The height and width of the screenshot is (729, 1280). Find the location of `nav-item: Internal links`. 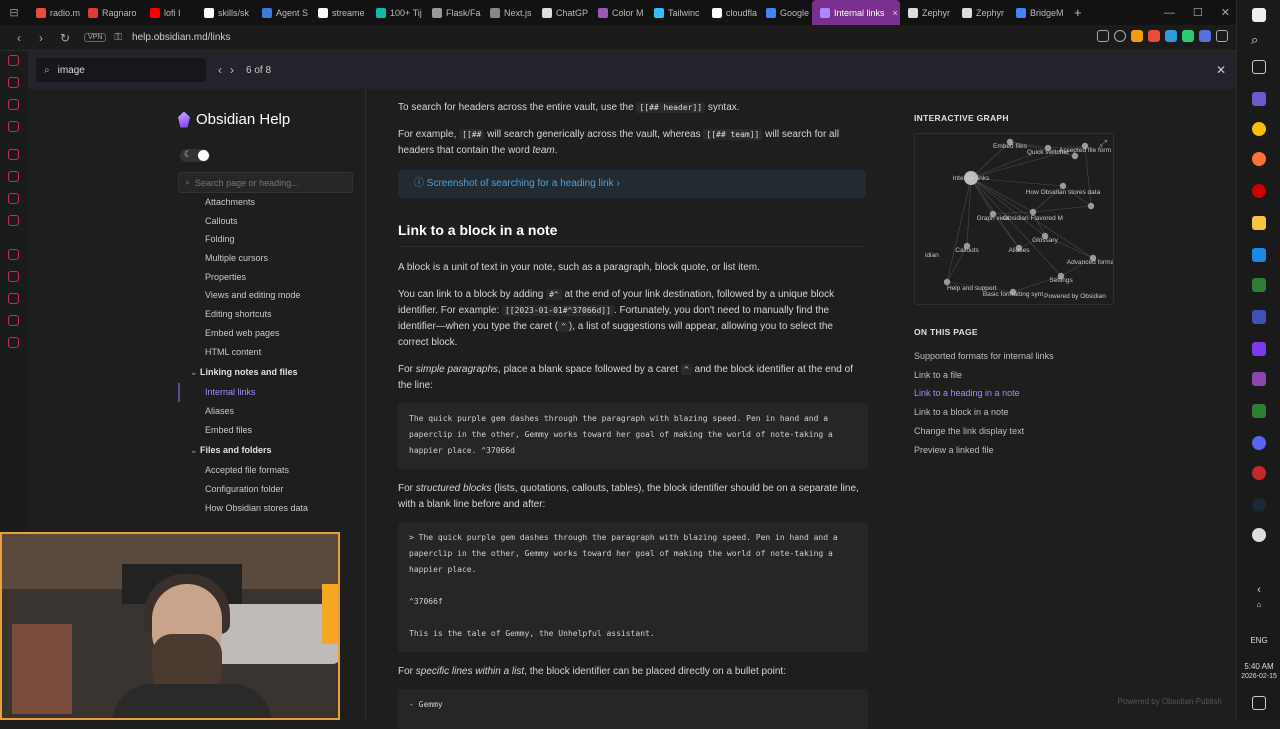

nav-item: Internal links is located at coordinates (272, 392).